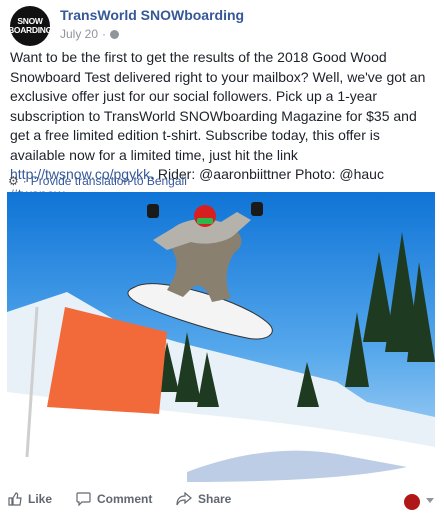 Image resolution: width=444 pixels, height=518 pixels. I want to click on post-actions: Like Comment Share, so click(222, 501).